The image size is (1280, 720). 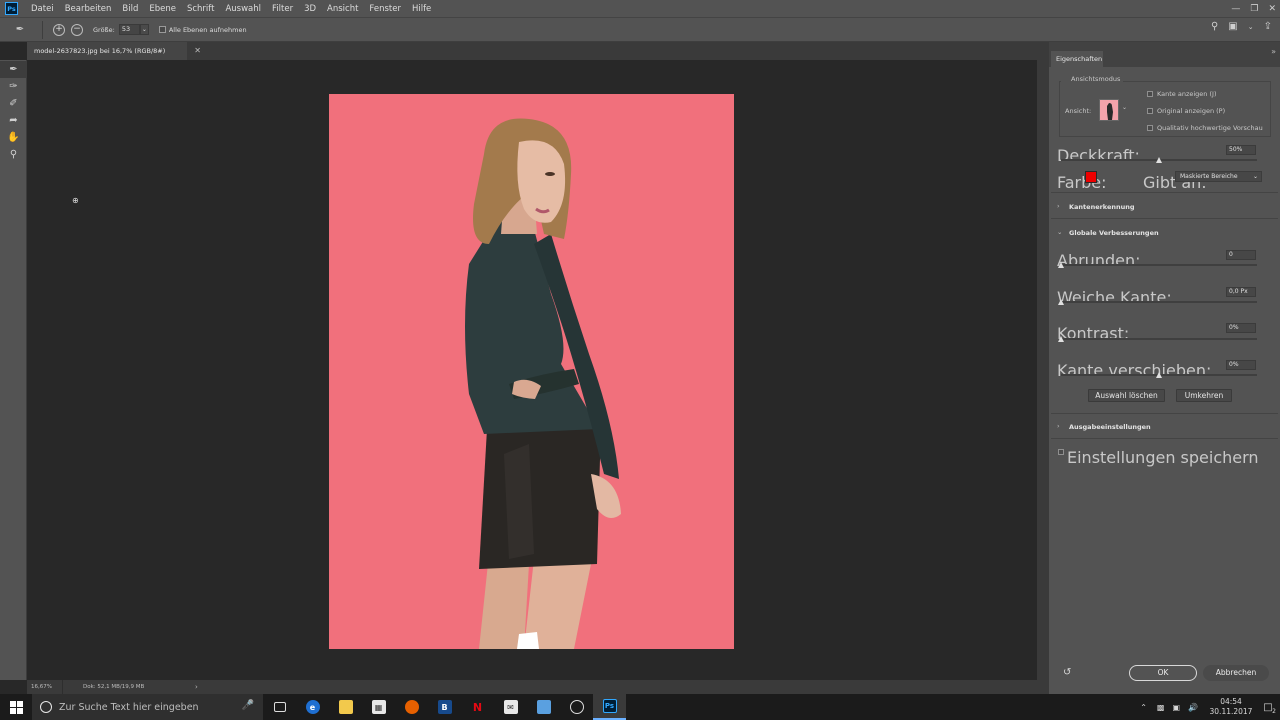 What do you see at coordinates (1273, 51) in the screenshot?
I see `collapse-panel-icon: »` at bounding box center [1273, 51].